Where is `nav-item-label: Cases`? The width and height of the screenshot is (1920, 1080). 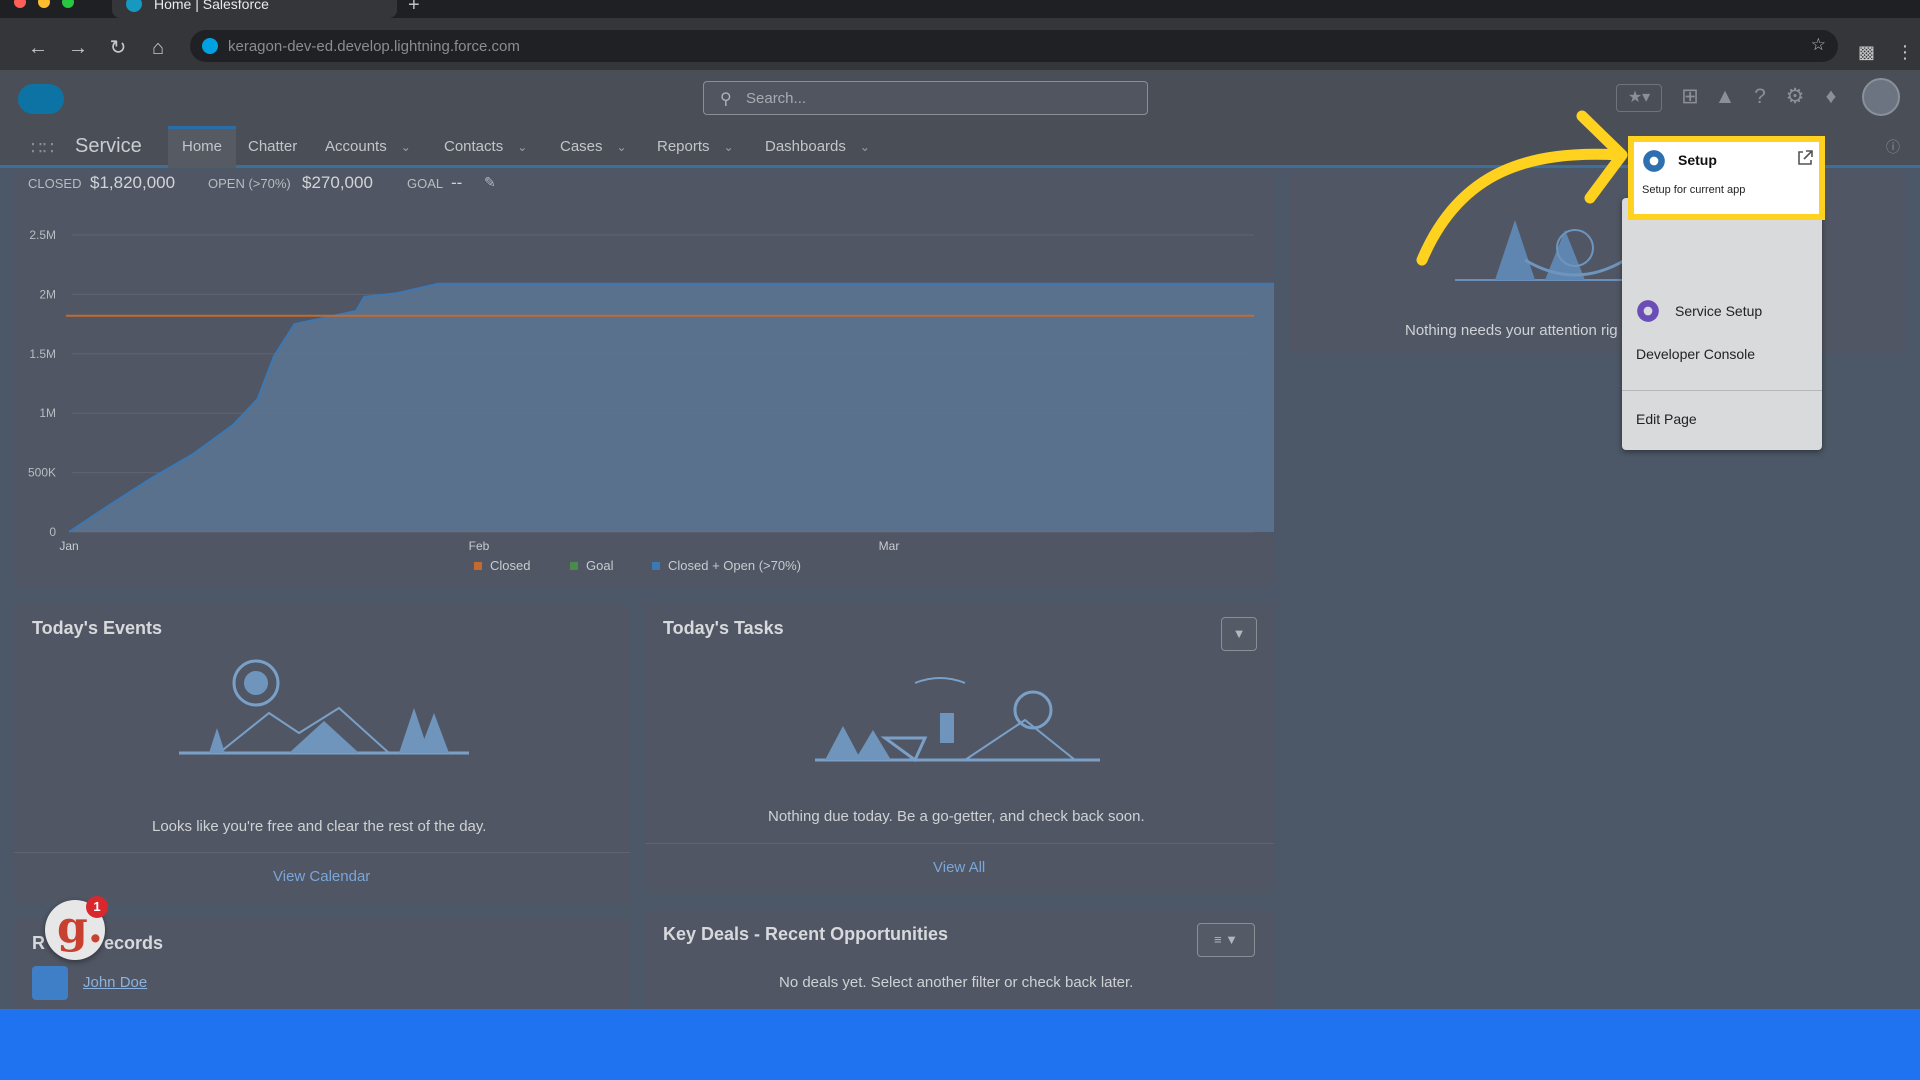 nav-item-label: Cases is located at coordinates (581, 146).